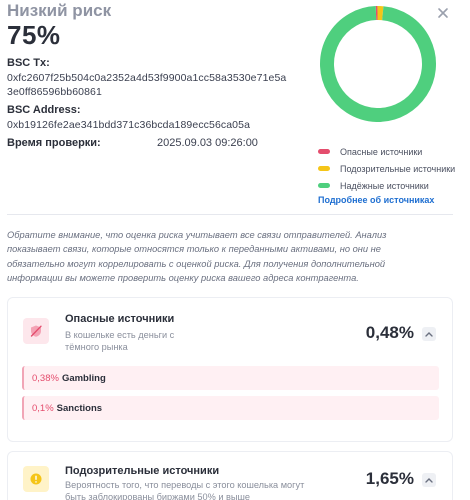 This screenshot has width=470, height=500. Describe the element at coordinates (43, 408) in the screenshot. I see `source-percent: 0,1%` at that location.